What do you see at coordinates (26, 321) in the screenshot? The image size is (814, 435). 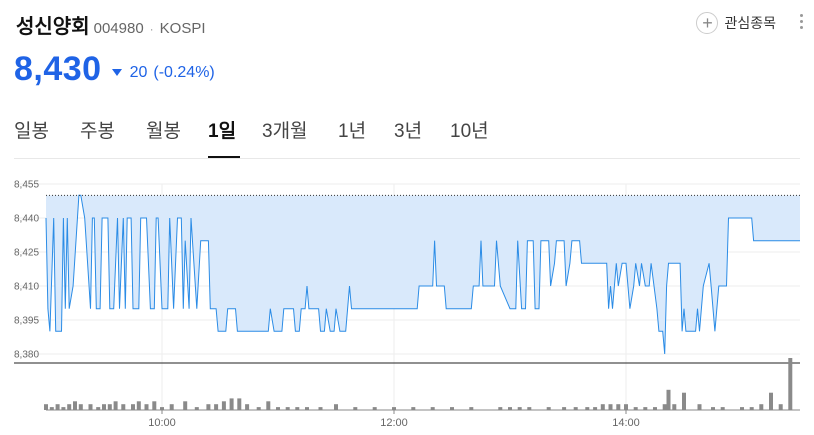 I see `y-tick-label: 8,395` at bounding box center [26, 321].